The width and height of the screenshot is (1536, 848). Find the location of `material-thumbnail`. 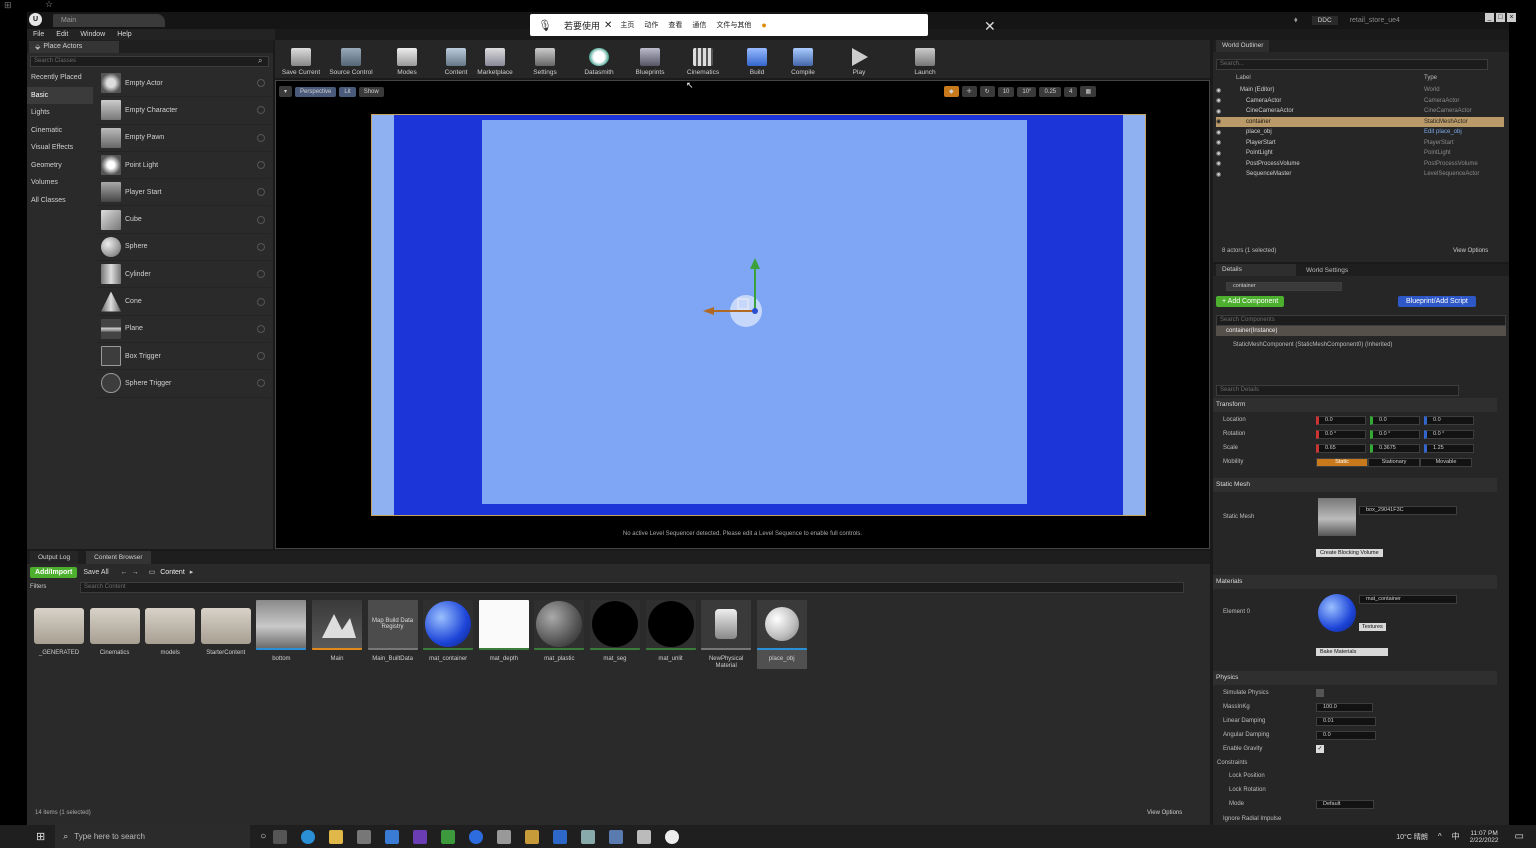

material-thumbnail is located at coordinates (1337, 613).